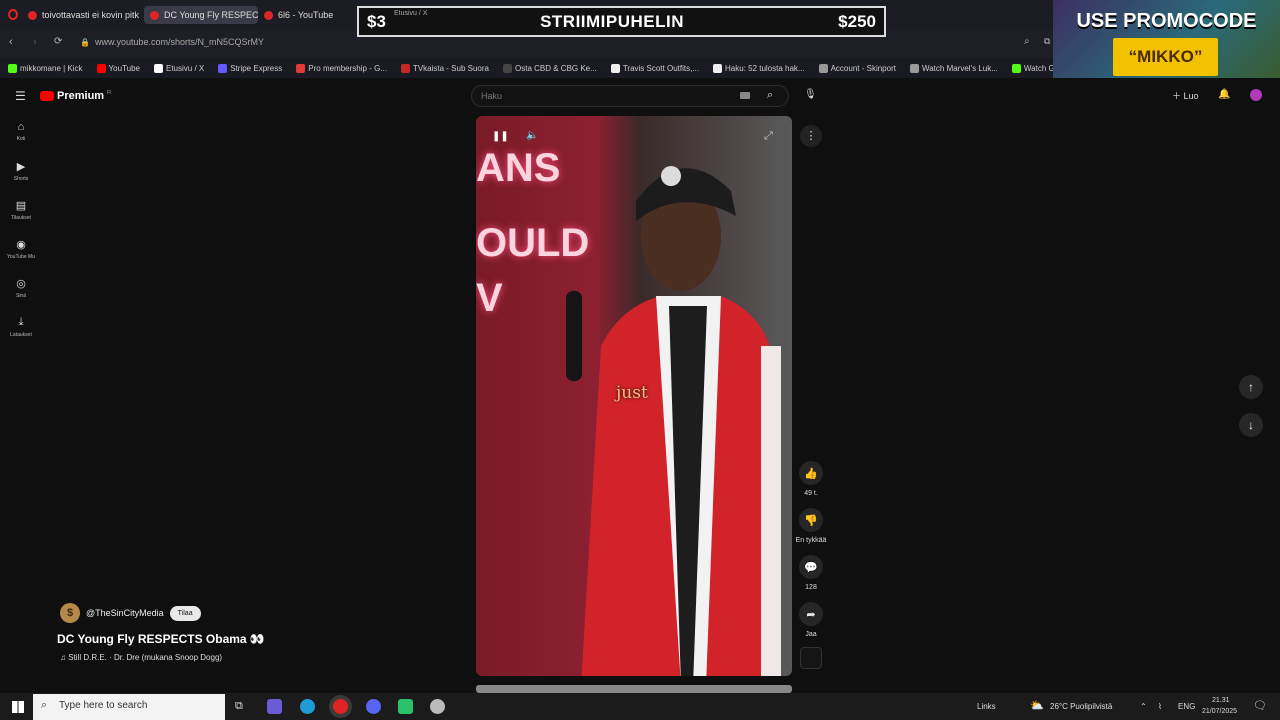 Image resolution: width=1280 pixels, height=720 pixels. What do you see at coordinates (1143, 706) in the screenshot?
I see `chevron-up-icon: ⌃` at bounding box center [1143, 706].